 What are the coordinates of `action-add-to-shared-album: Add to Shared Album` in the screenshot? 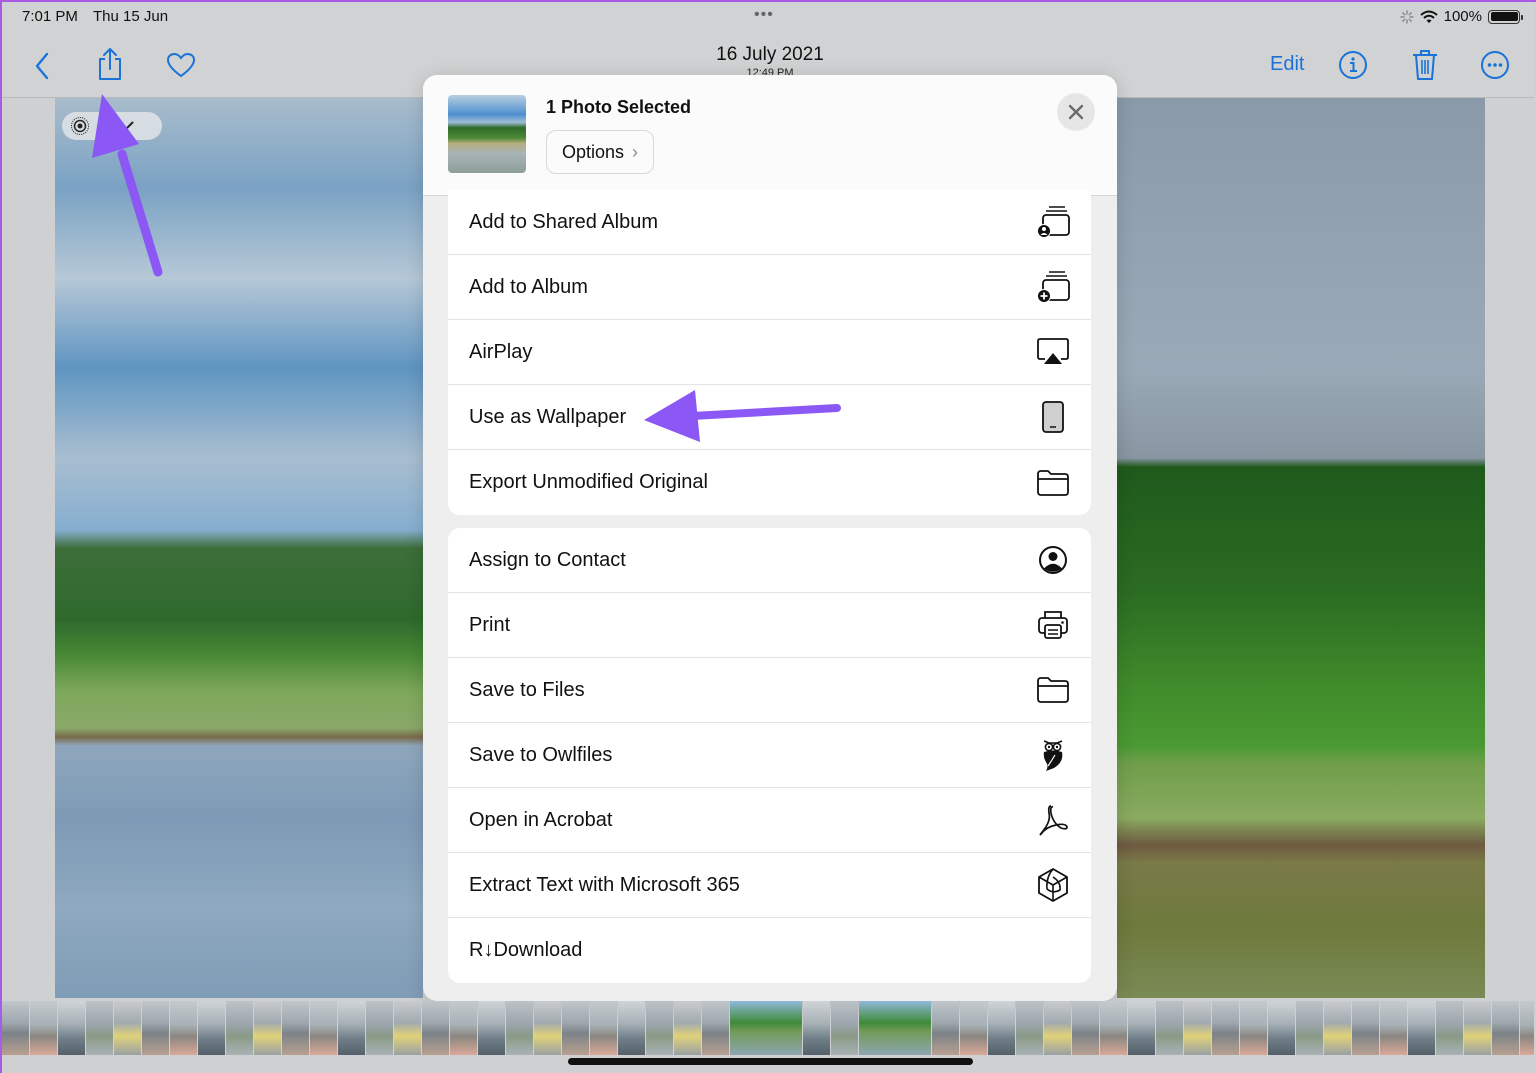 It's located at (769, 222).